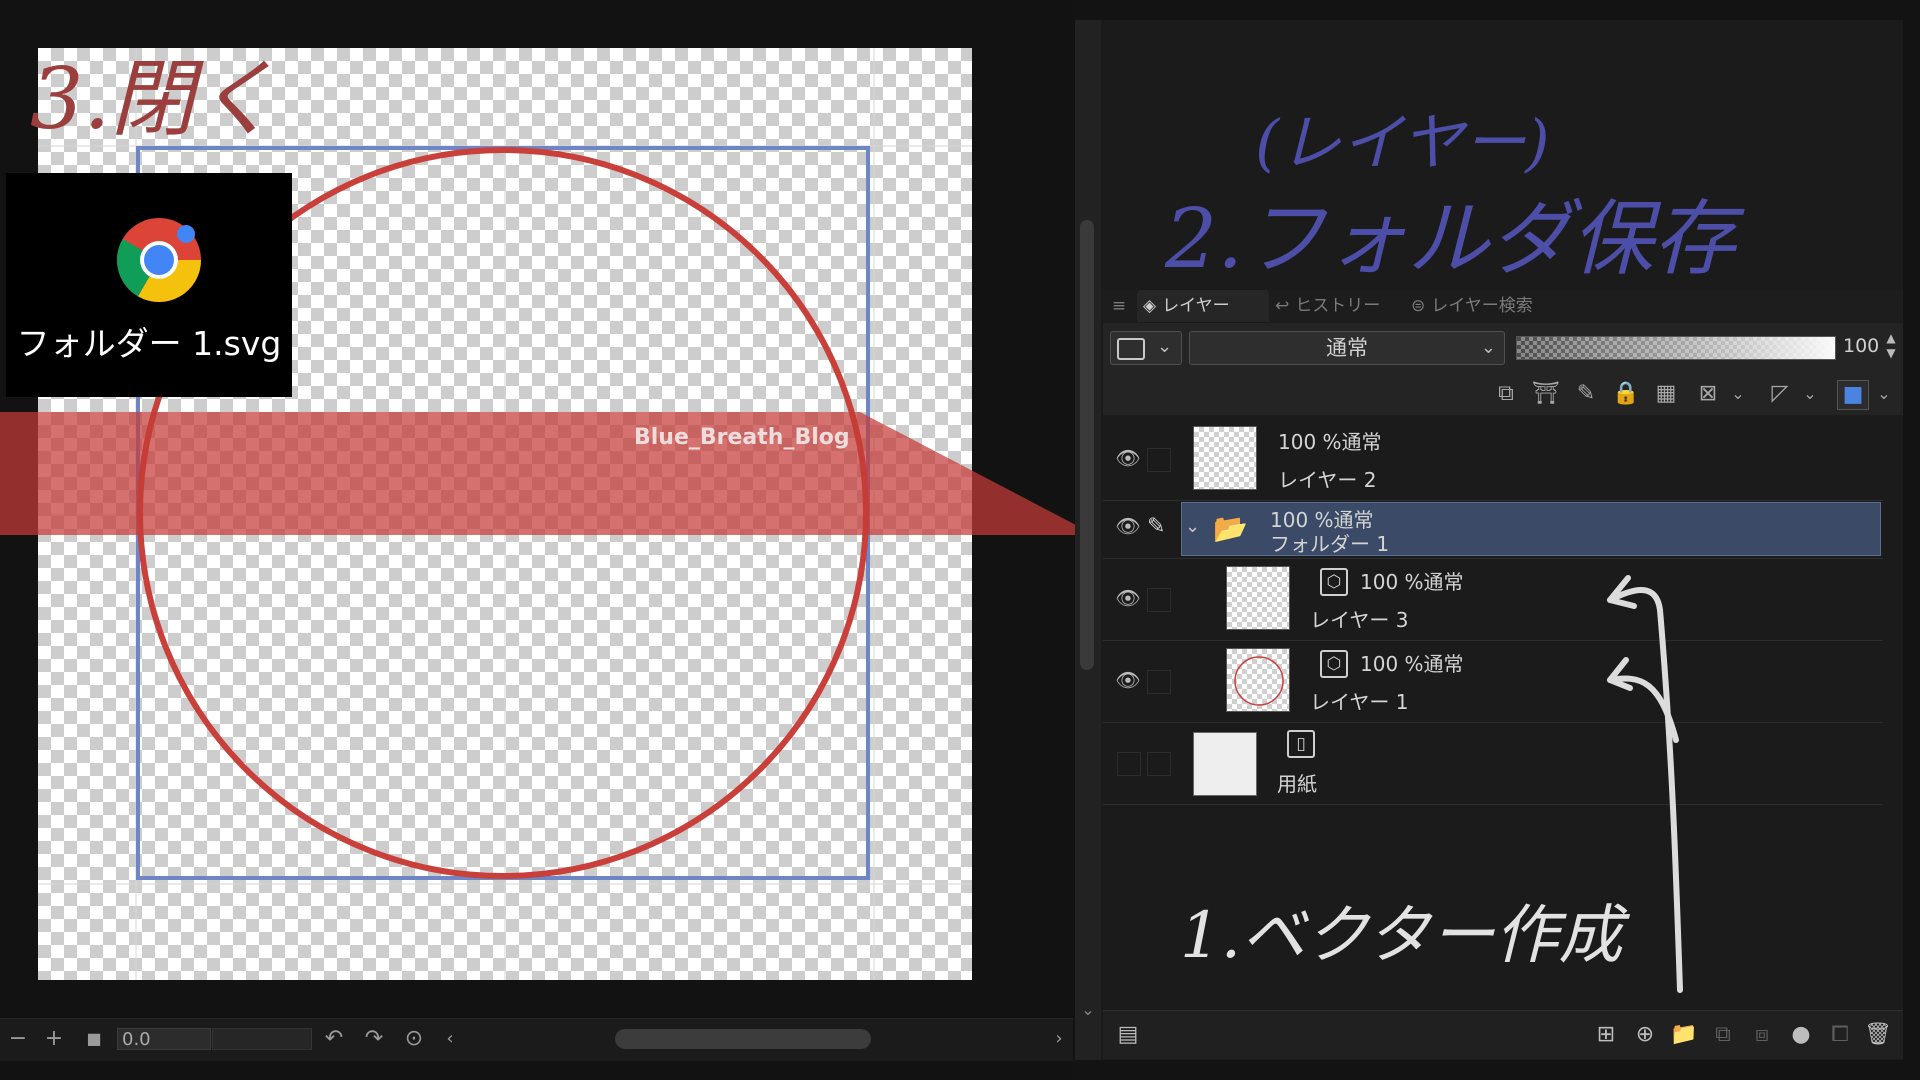 The height and width of the screenshot is (1080, 1920). Describe the element at coordinates (1087, 445) in the screenshot. I see `panel-scrollbar-thumb` at that location.